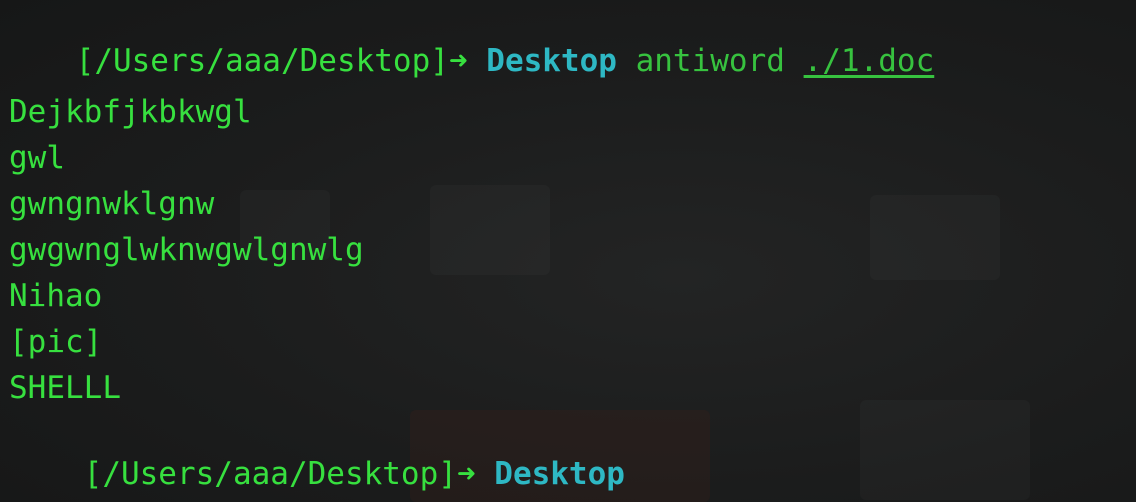  Describe the element at coordinates (56, 296) in the screenshot. I see `output-line: Nihao` at that location.